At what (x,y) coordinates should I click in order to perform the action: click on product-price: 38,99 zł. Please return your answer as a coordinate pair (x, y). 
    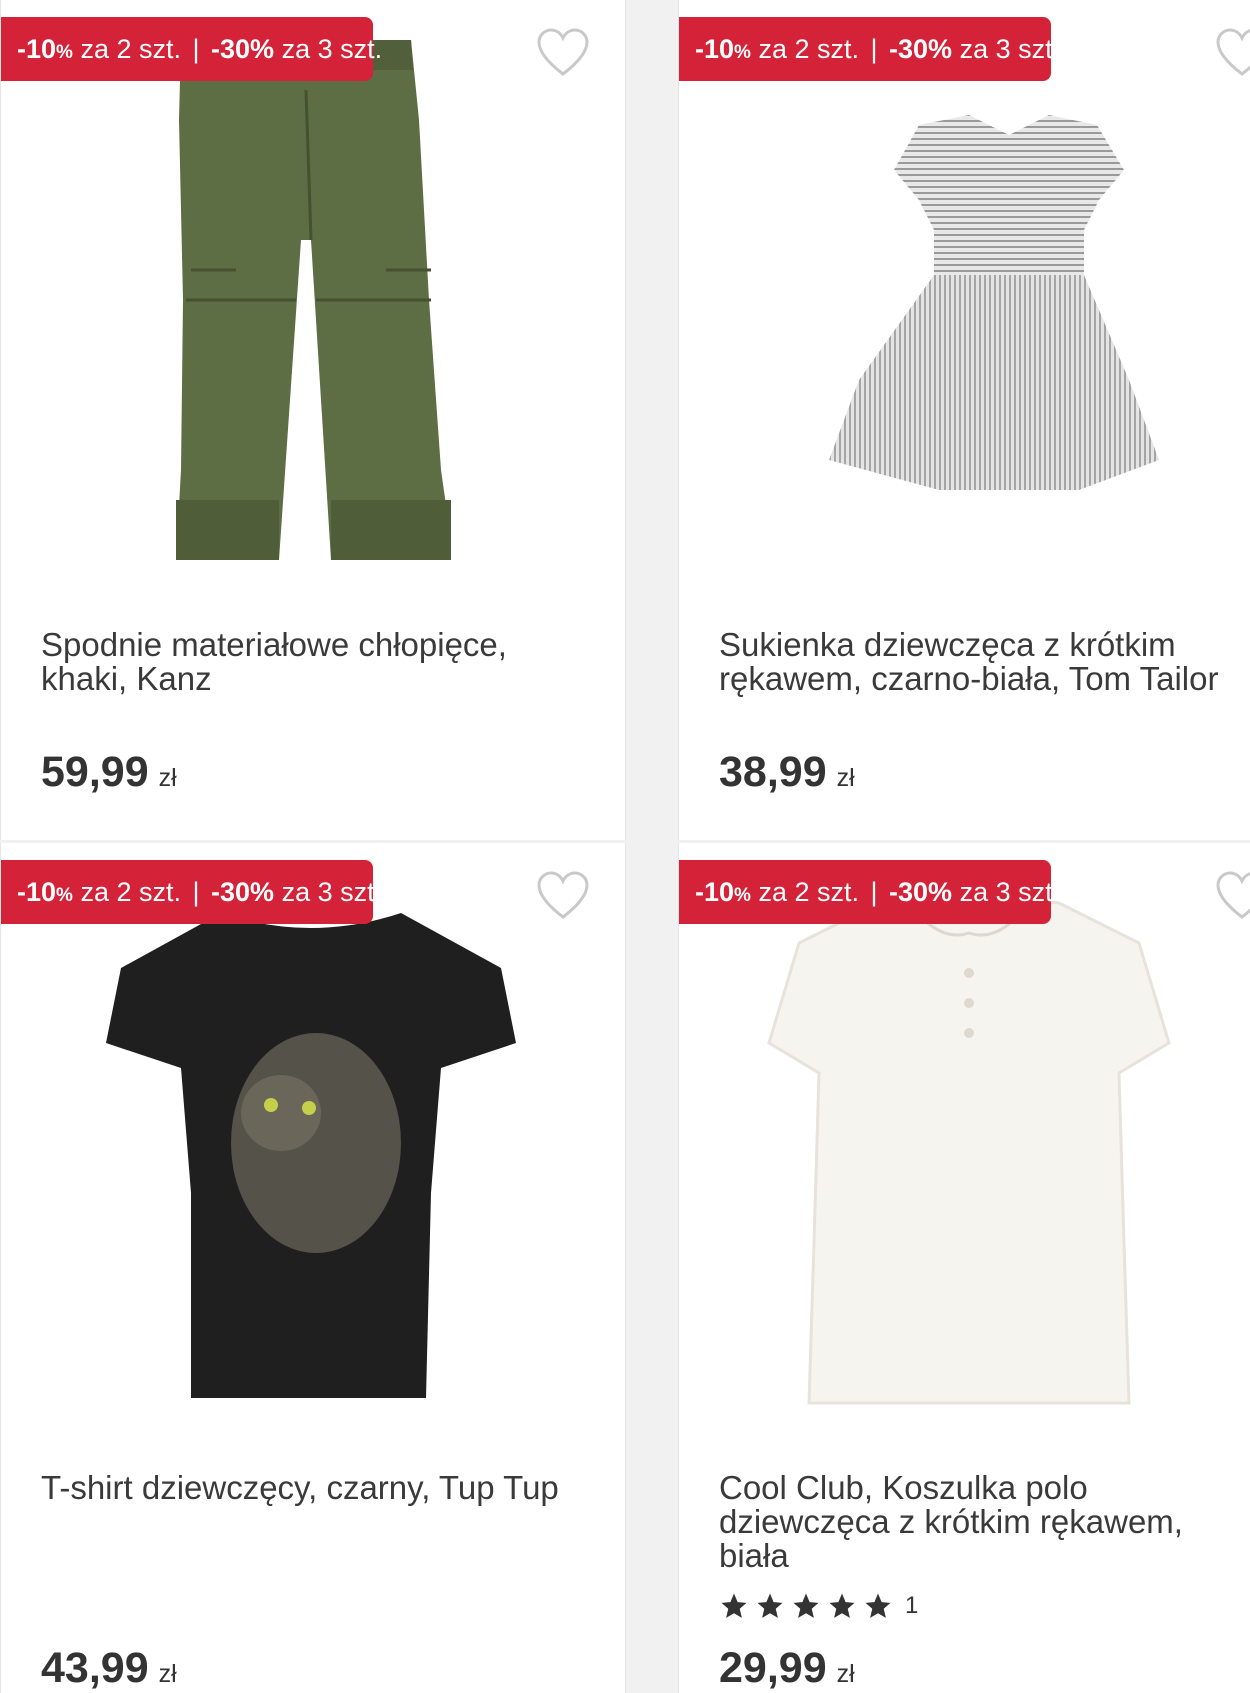
    Looking at the image, I should click on (787, 772).